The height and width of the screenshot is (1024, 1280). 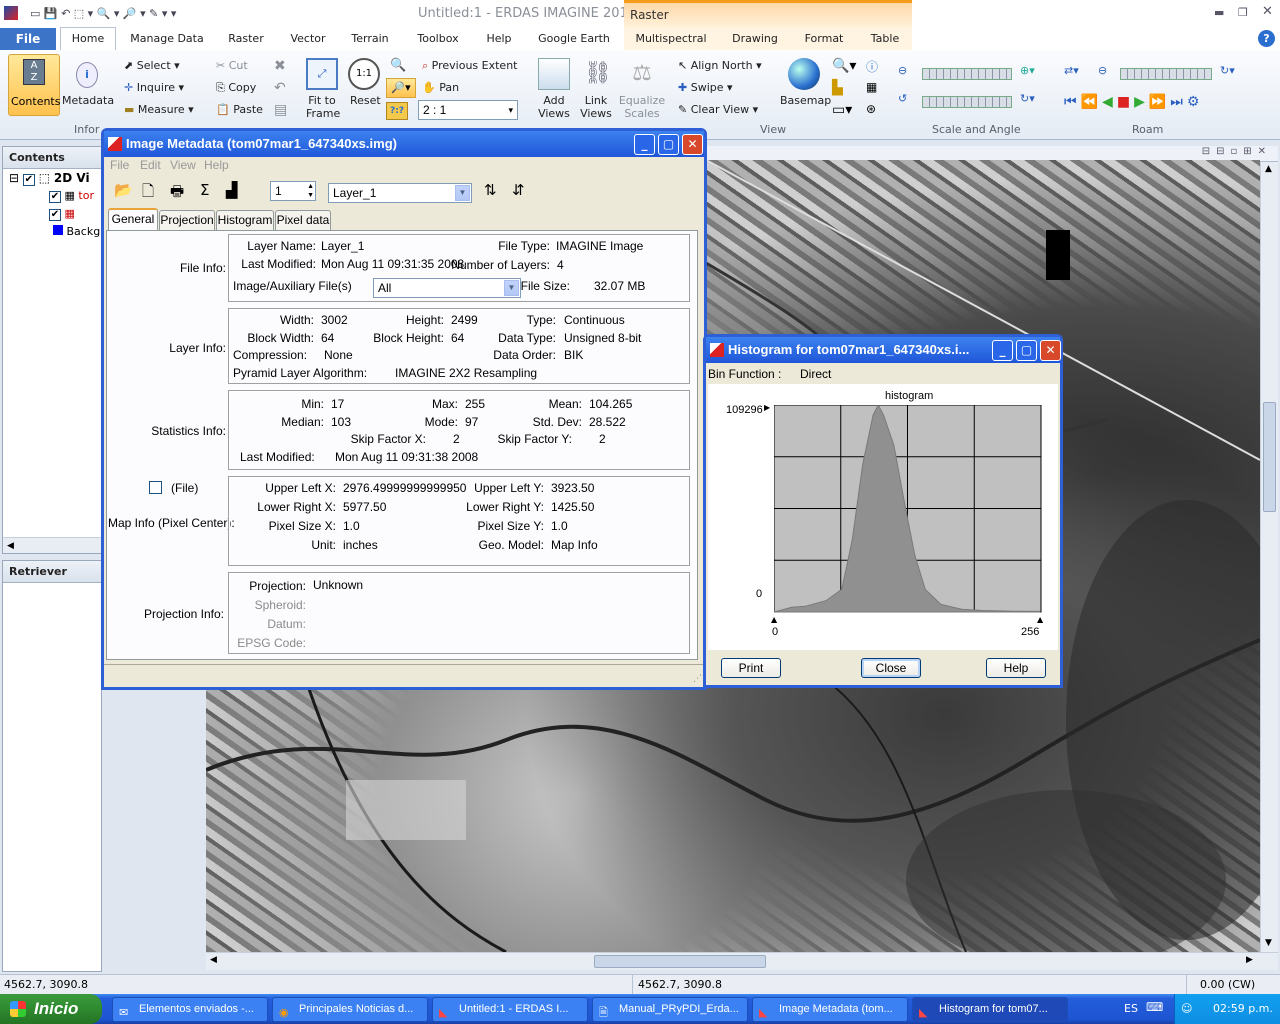 What do you see at coordinates (87, 75) in the screenshot?
I see `metadata-icon: i` at bounding box center [87, 75].